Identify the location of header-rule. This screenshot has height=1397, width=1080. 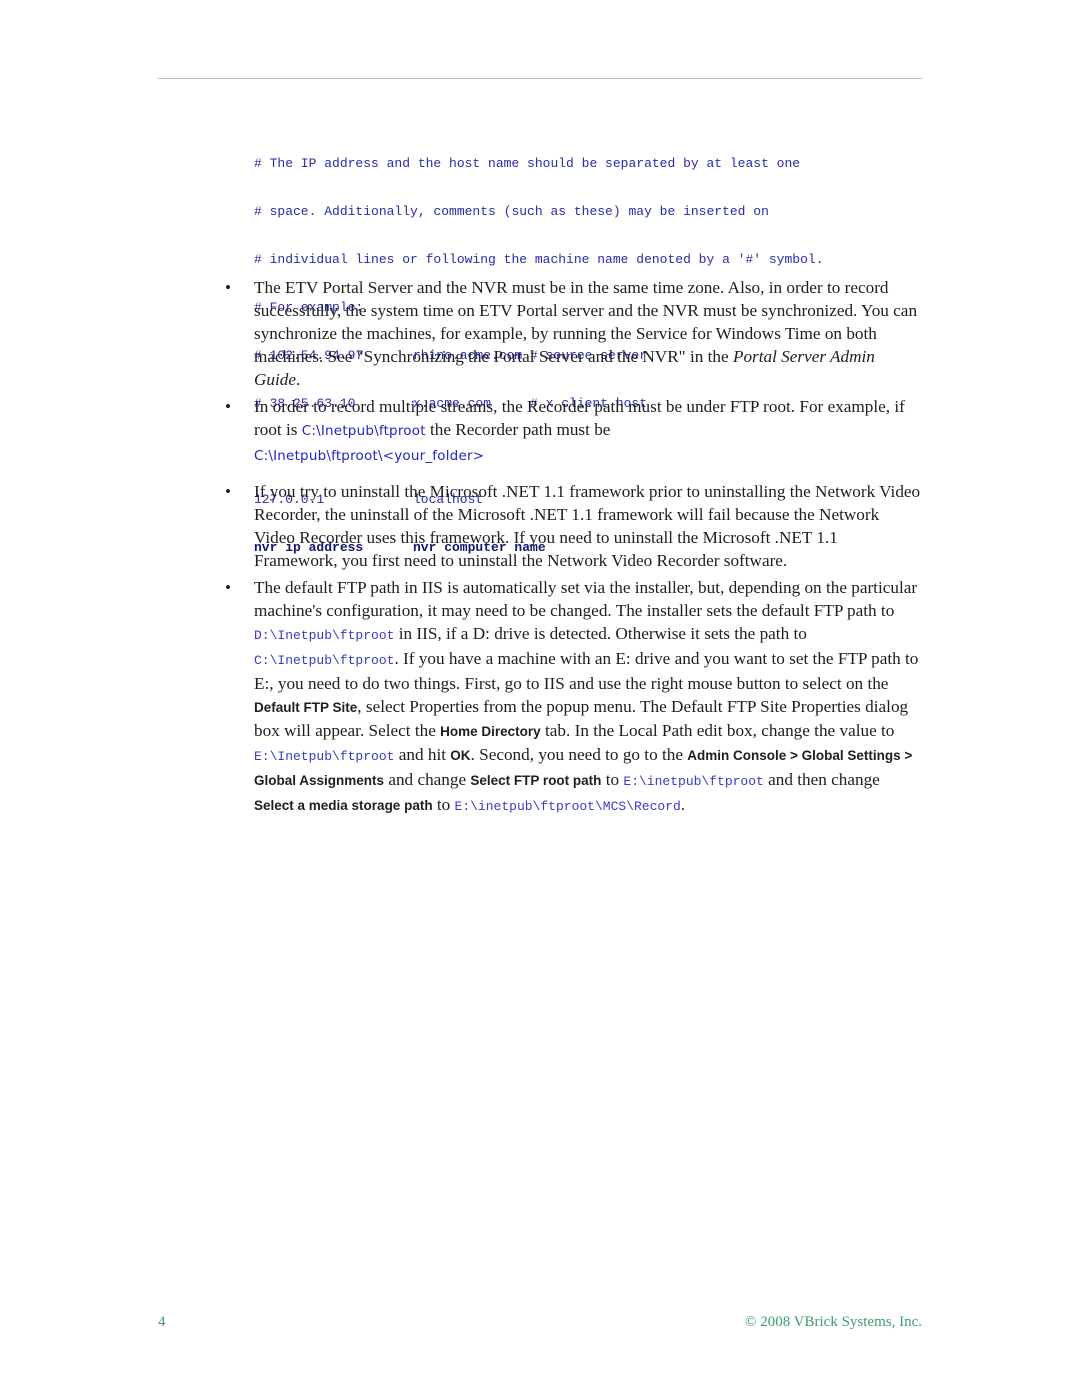
(540, 78).